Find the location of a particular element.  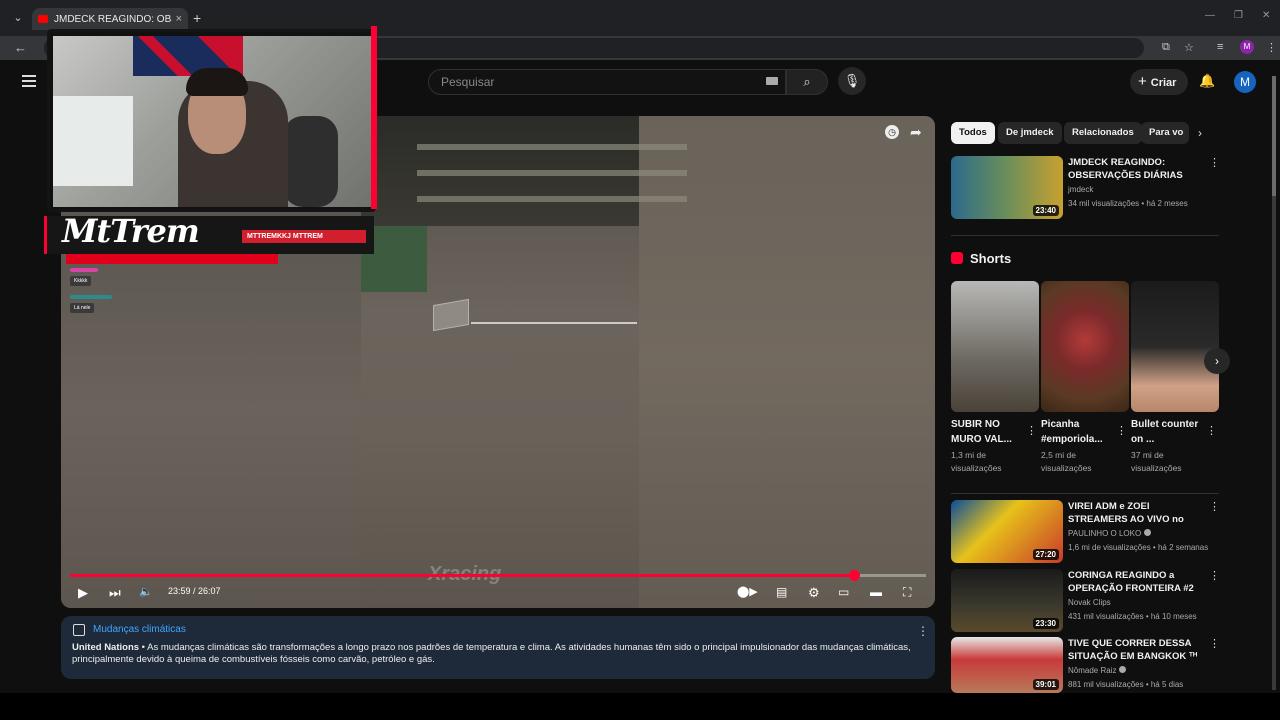

video-duration: 23:30 is located at coordinates (1045, 623).